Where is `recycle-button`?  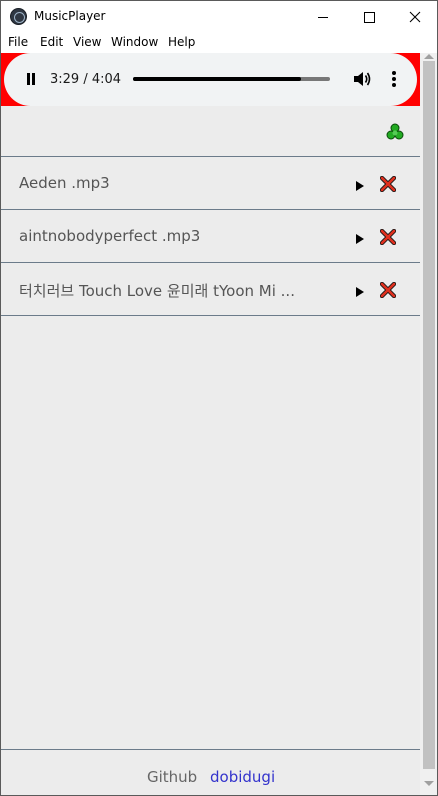 recycle-button is located at coordinates (395, 132).